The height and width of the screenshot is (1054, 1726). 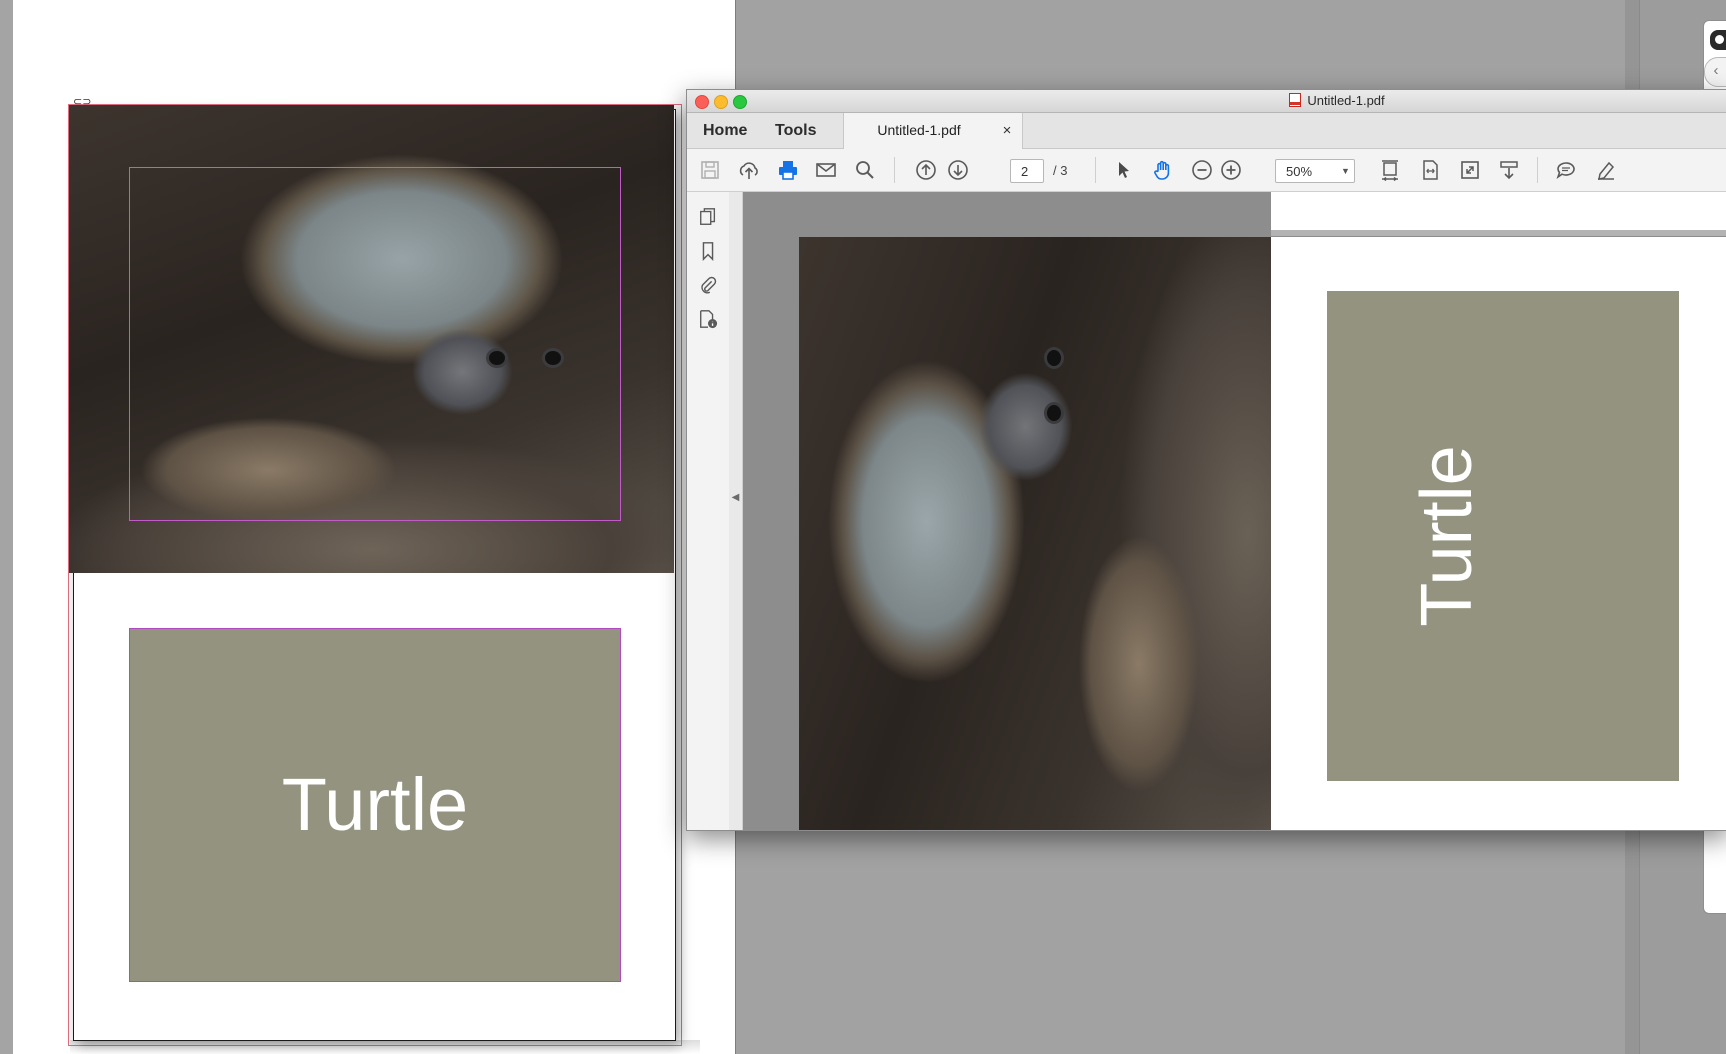 I want to click on zoom-in-icon, so click(x=1231, y=170).